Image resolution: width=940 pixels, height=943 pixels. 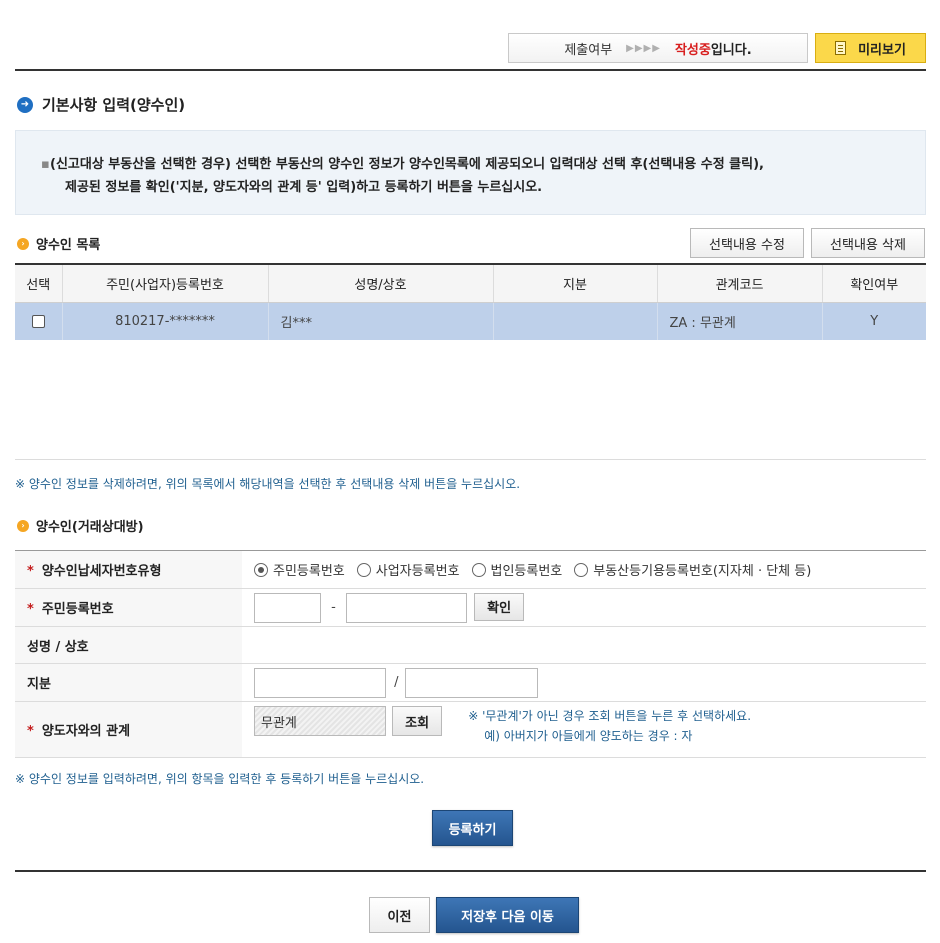 What do you see at coordinates (86, 731) in the screenshot?
I see `relation-label: 양도자와의 관계` at bounding box center [86, 731].